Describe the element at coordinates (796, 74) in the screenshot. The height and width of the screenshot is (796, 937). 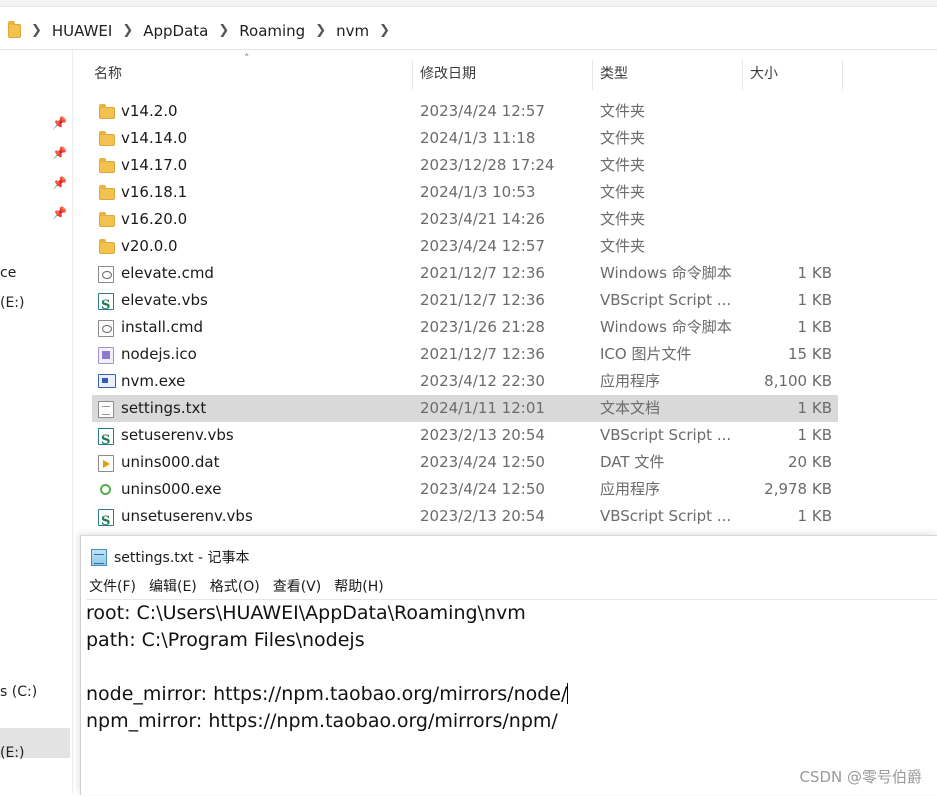
I see `column-header-size: 大小` at that location.